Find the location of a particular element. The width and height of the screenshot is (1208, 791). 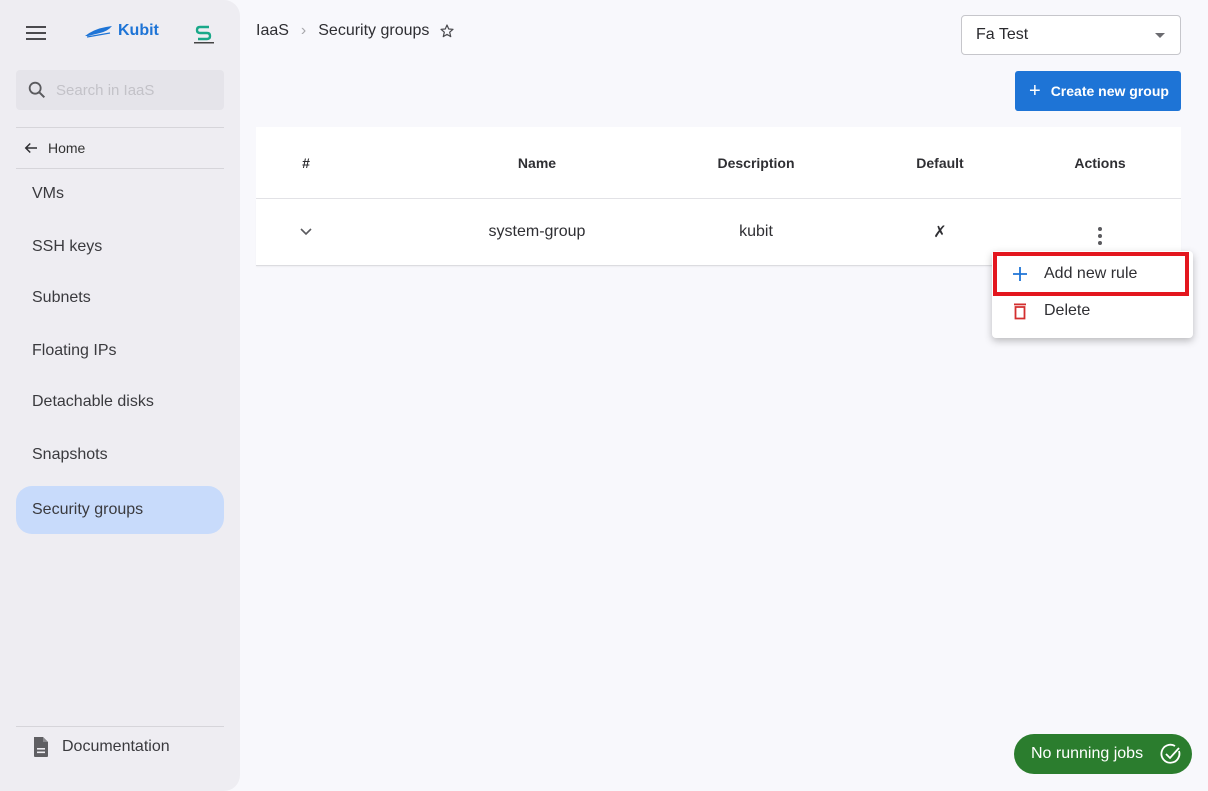

plus-icon is located at coordinates (1020, 274).